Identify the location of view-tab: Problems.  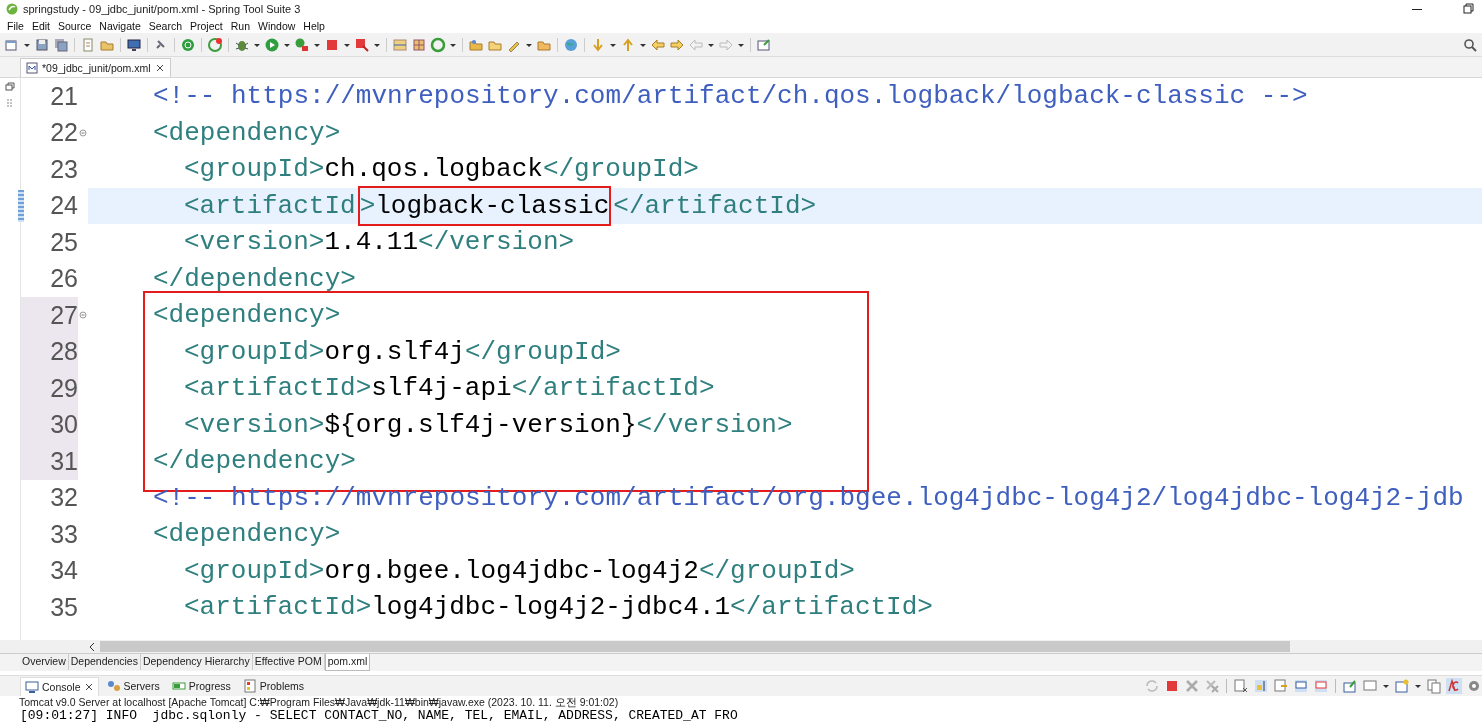
(273, 686).